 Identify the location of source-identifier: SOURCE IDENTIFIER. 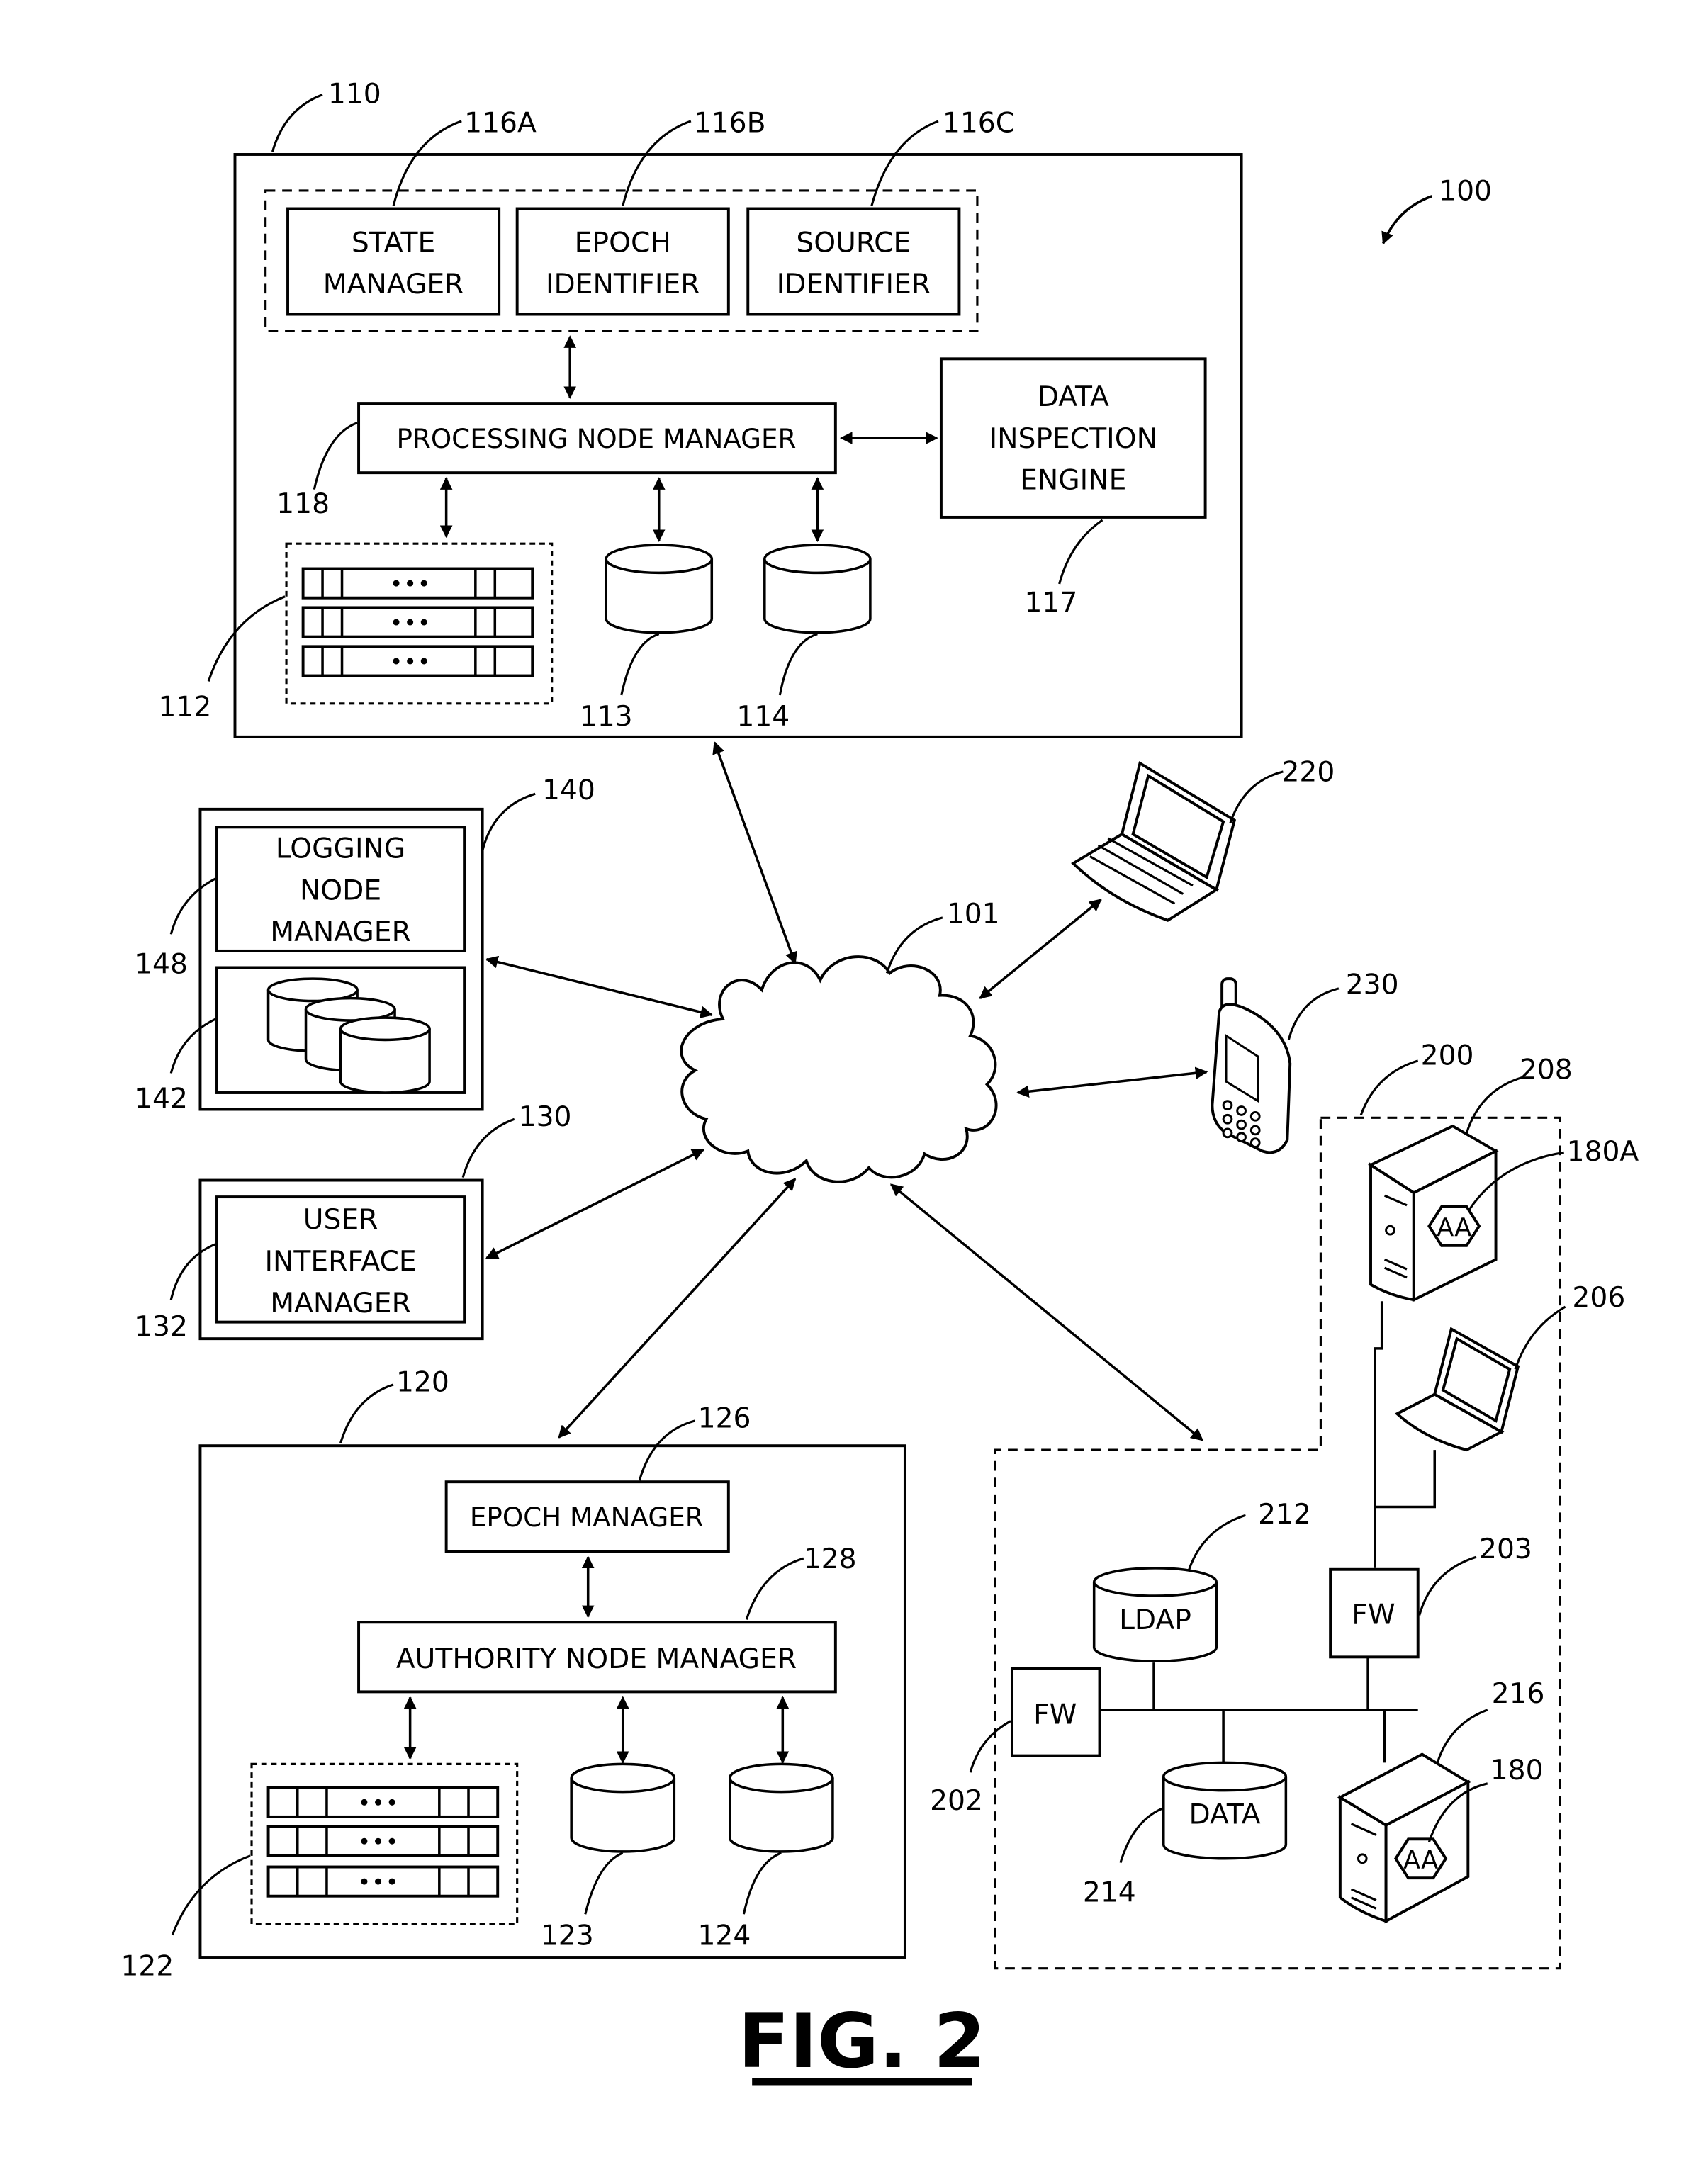
(853, 261).